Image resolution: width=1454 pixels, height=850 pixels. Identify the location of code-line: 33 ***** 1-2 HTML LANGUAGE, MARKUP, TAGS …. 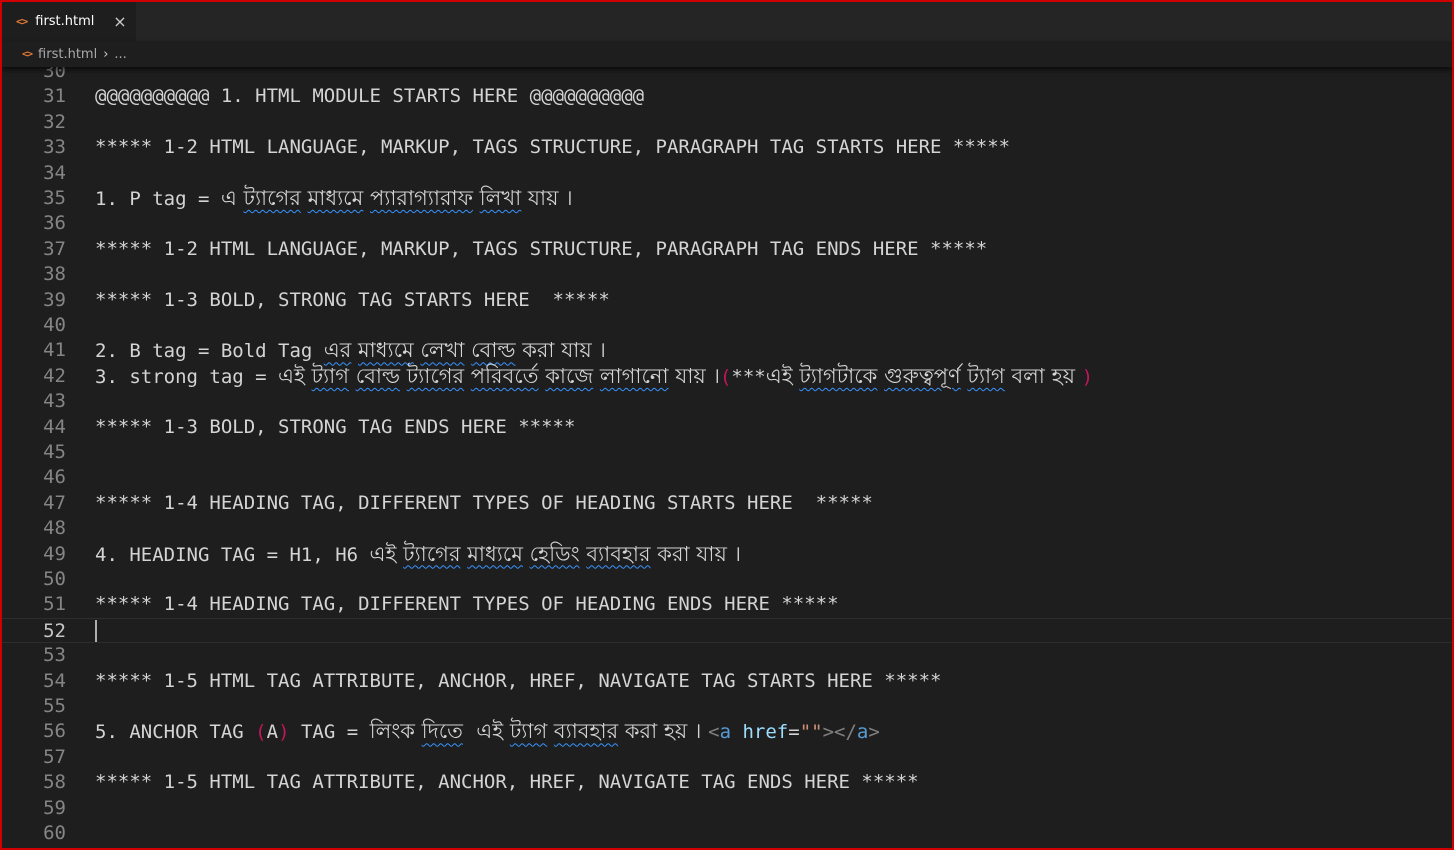
(727, 147).